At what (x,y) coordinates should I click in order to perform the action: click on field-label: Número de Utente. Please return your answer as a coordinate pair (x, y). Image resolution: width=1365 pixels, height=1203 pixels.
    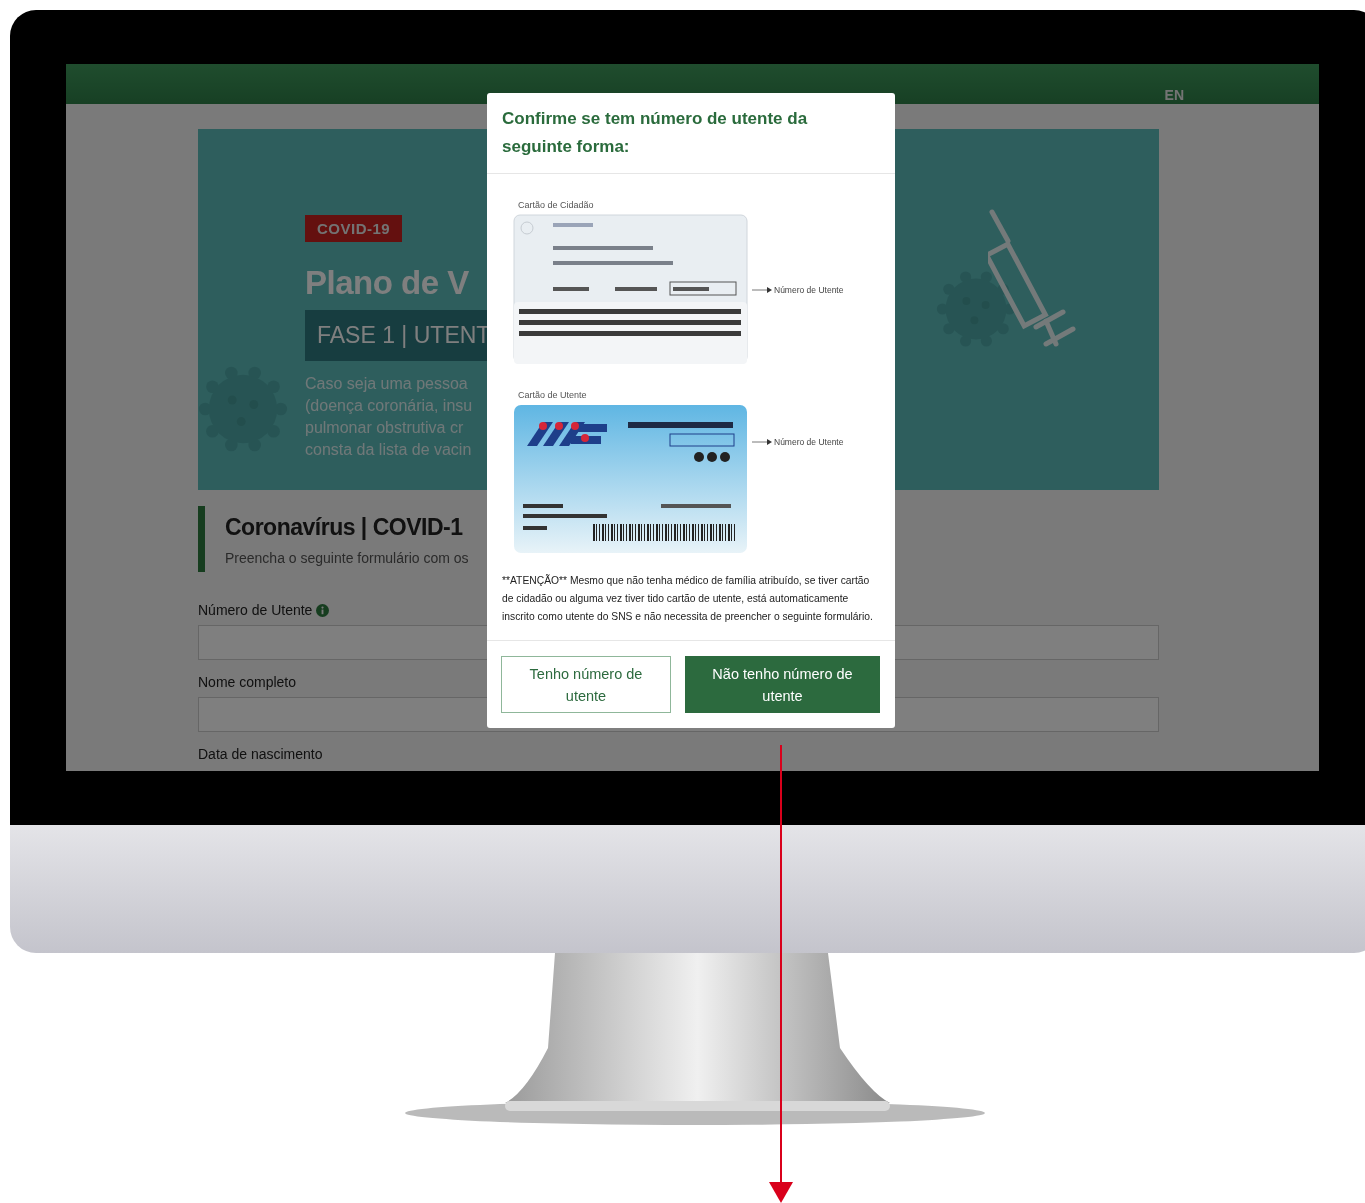
    Looking at the image, I should click on (255, 610).